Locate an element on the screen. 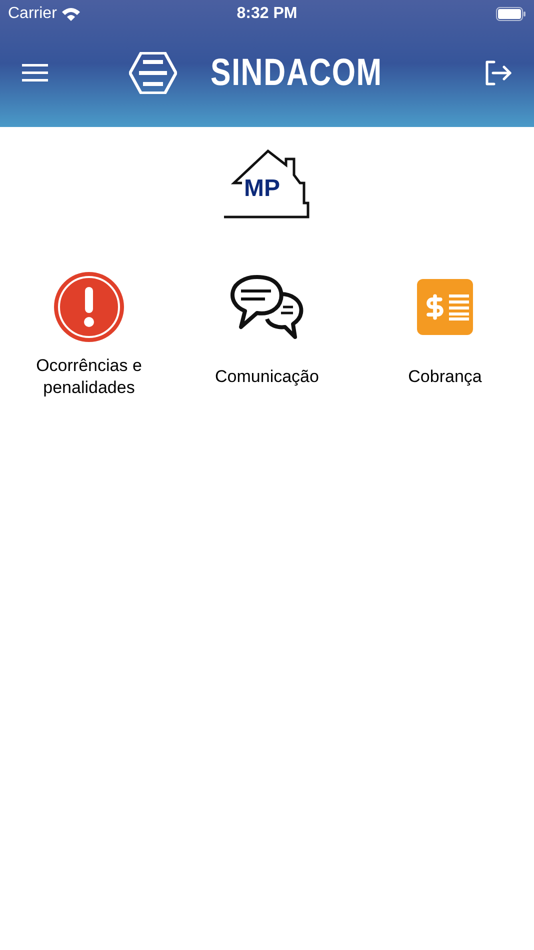  carrier-label: Carrier is located at coordinates (32, 14).